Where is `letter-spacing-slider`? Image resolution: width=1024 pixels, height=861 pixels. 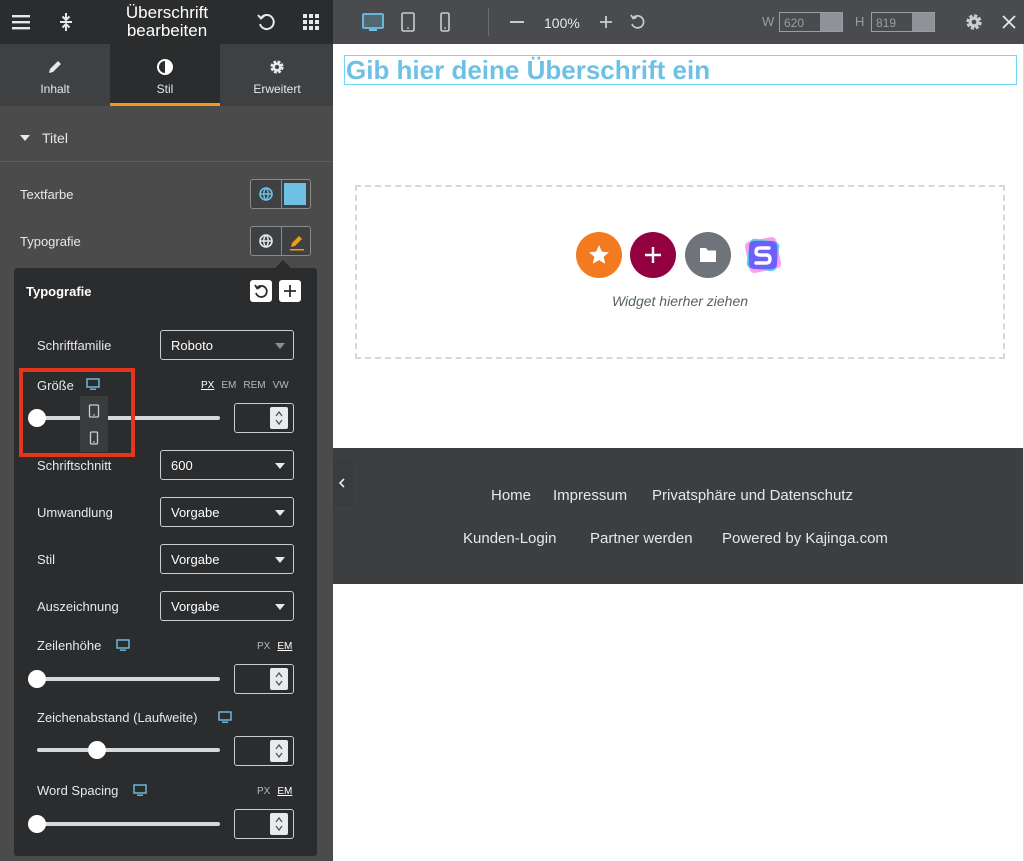 letter-spacing-slider is located at coordinates (128, 750).